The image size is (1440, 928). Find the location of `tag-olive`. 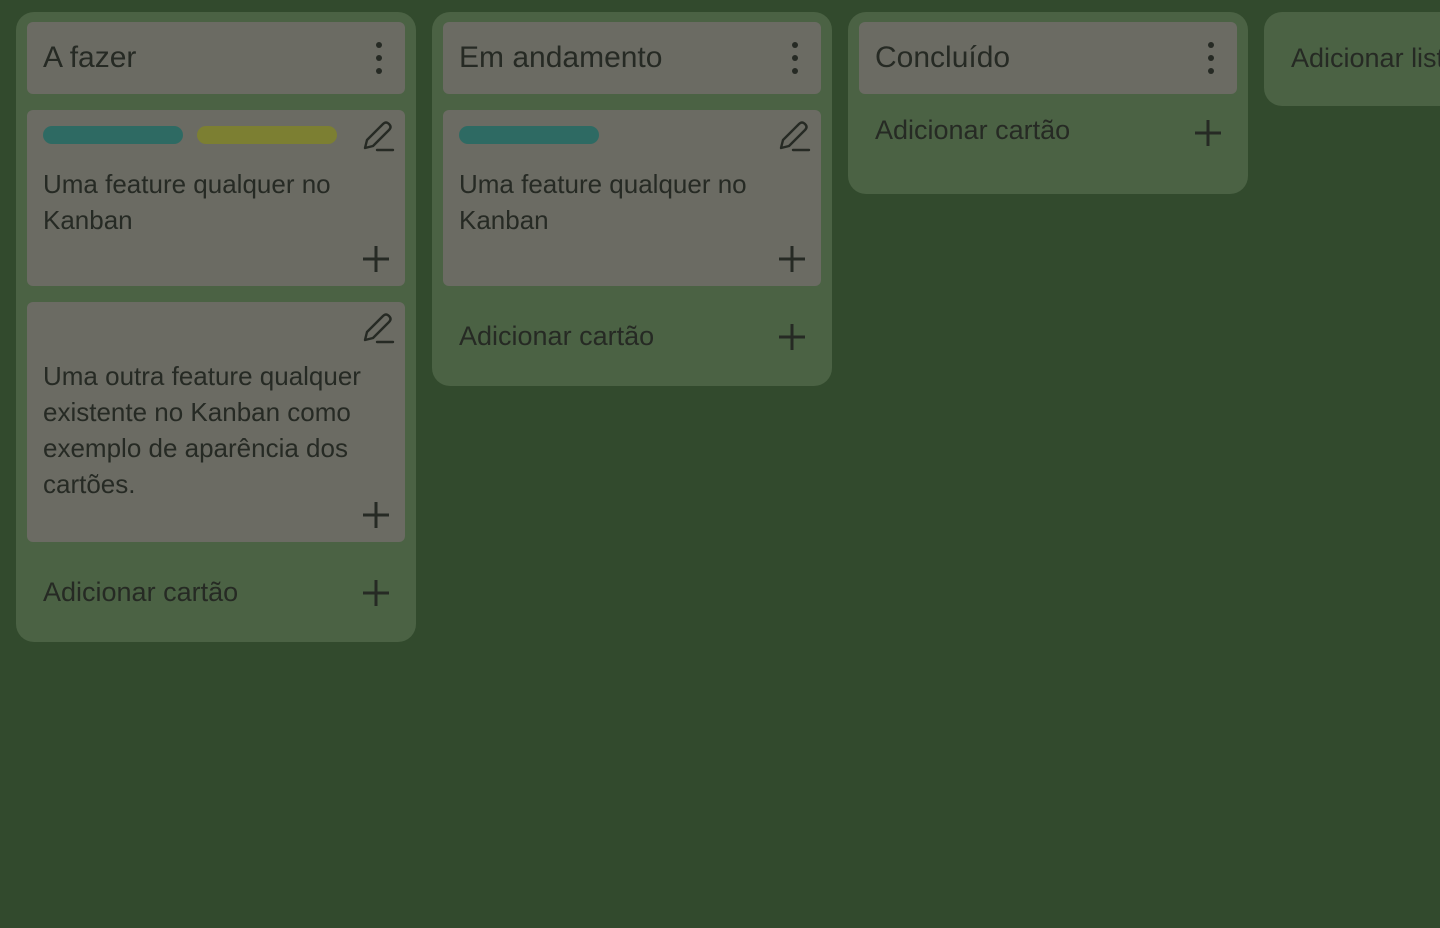

tag-olive is located at coordinates (267, 135).